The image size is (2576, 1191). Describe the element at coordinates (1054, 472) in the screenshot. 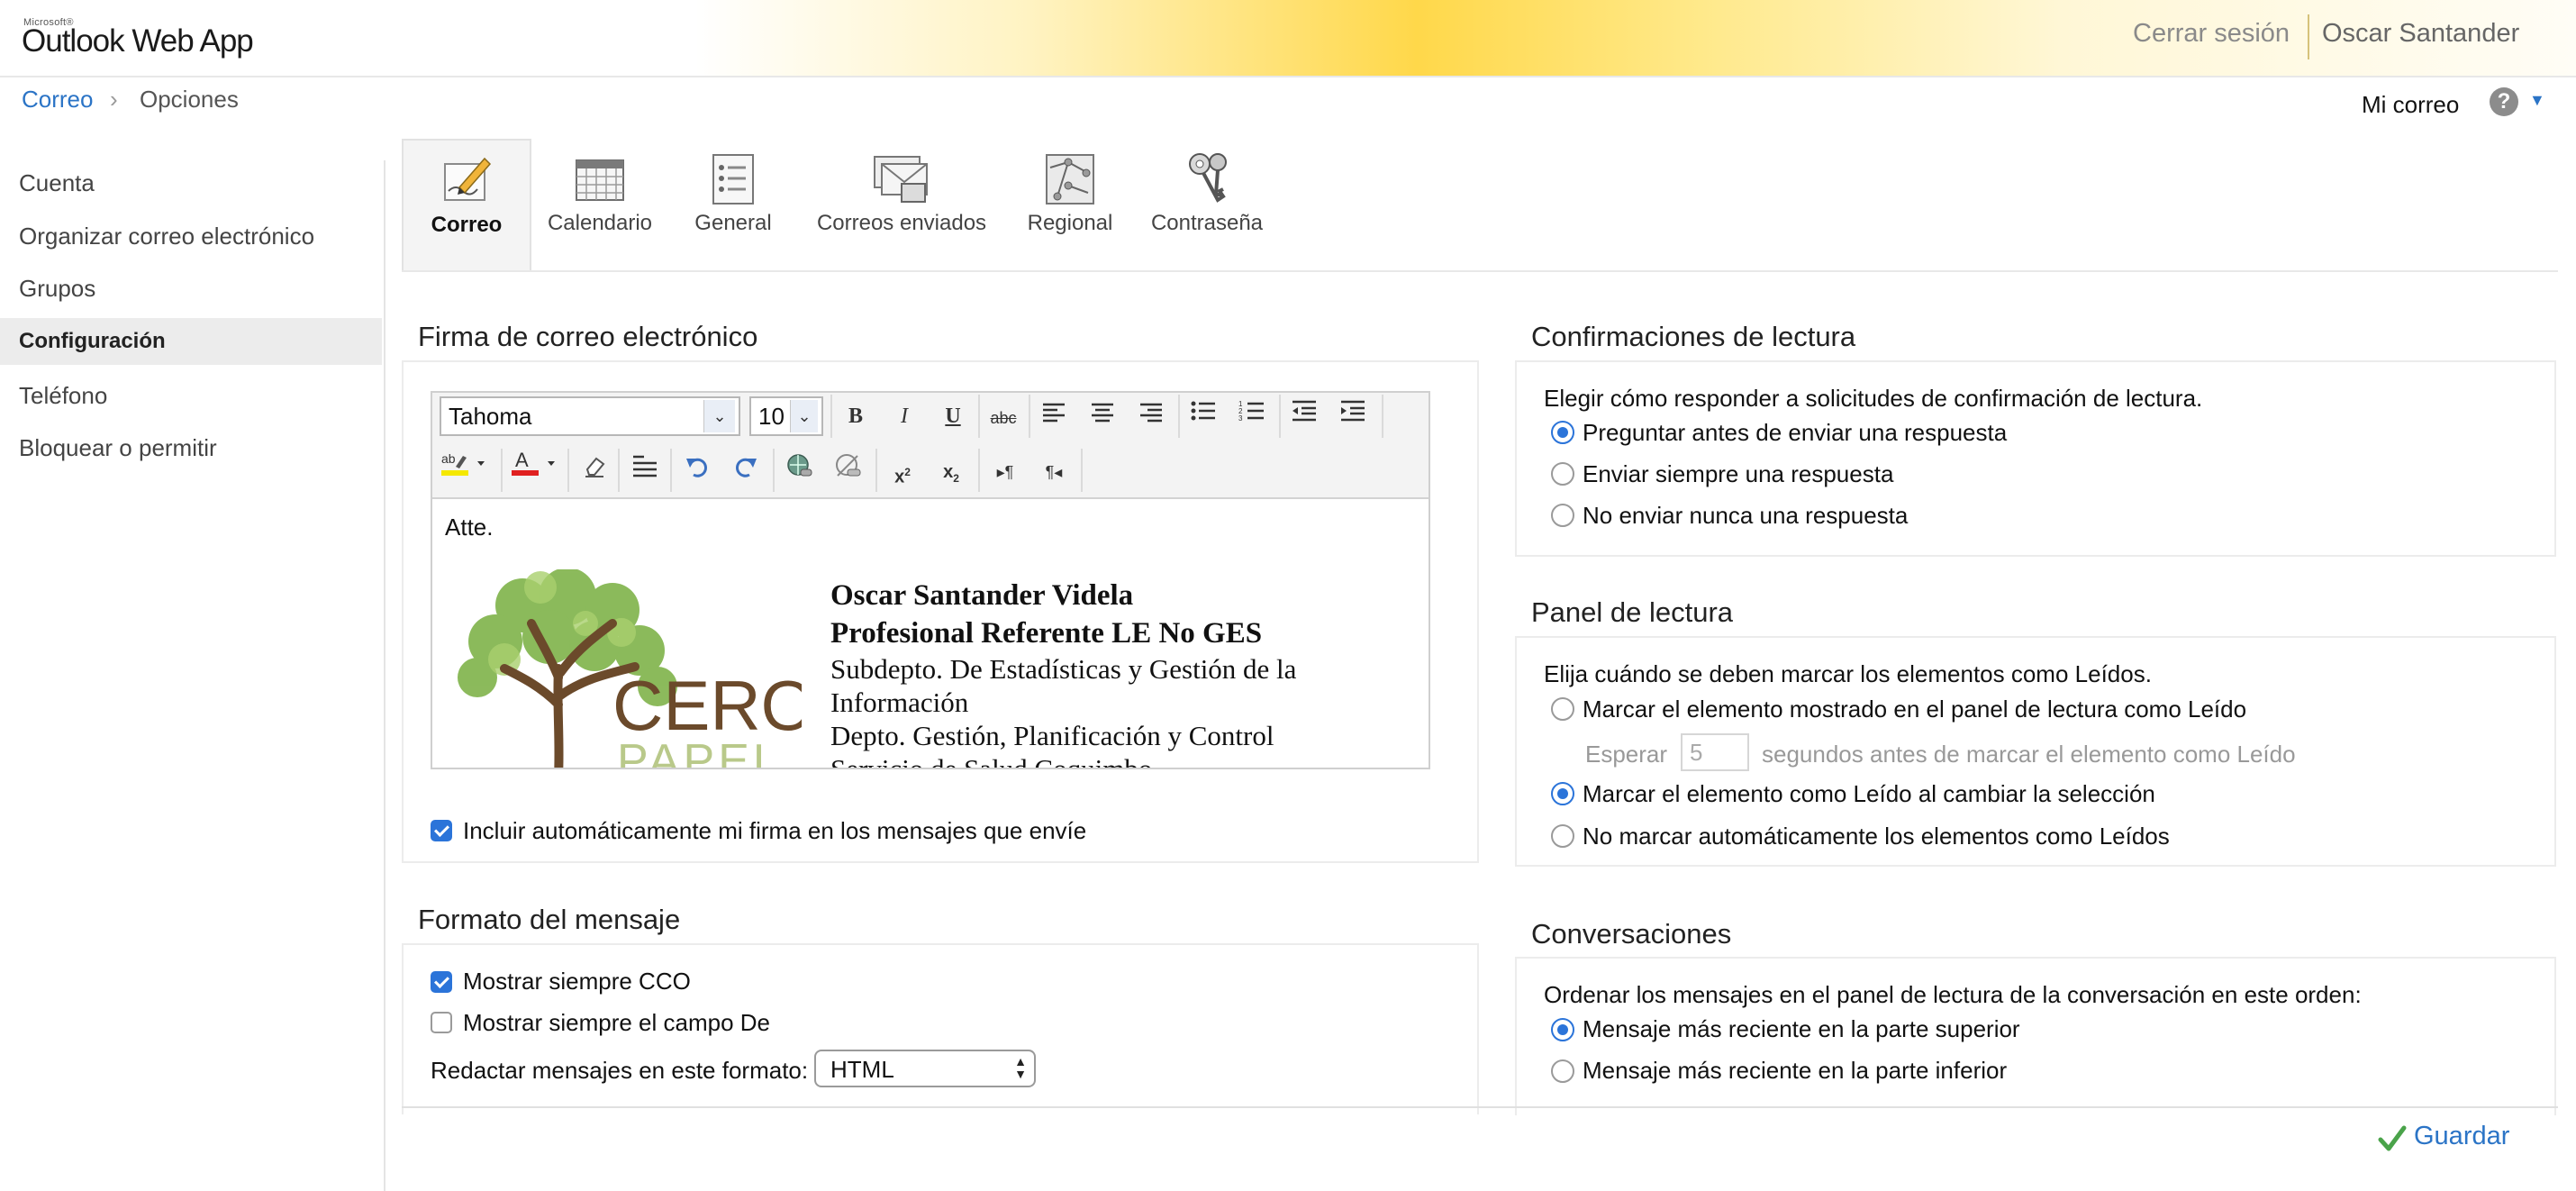

I see `rtl-direction-button: ¶◂` at that location.